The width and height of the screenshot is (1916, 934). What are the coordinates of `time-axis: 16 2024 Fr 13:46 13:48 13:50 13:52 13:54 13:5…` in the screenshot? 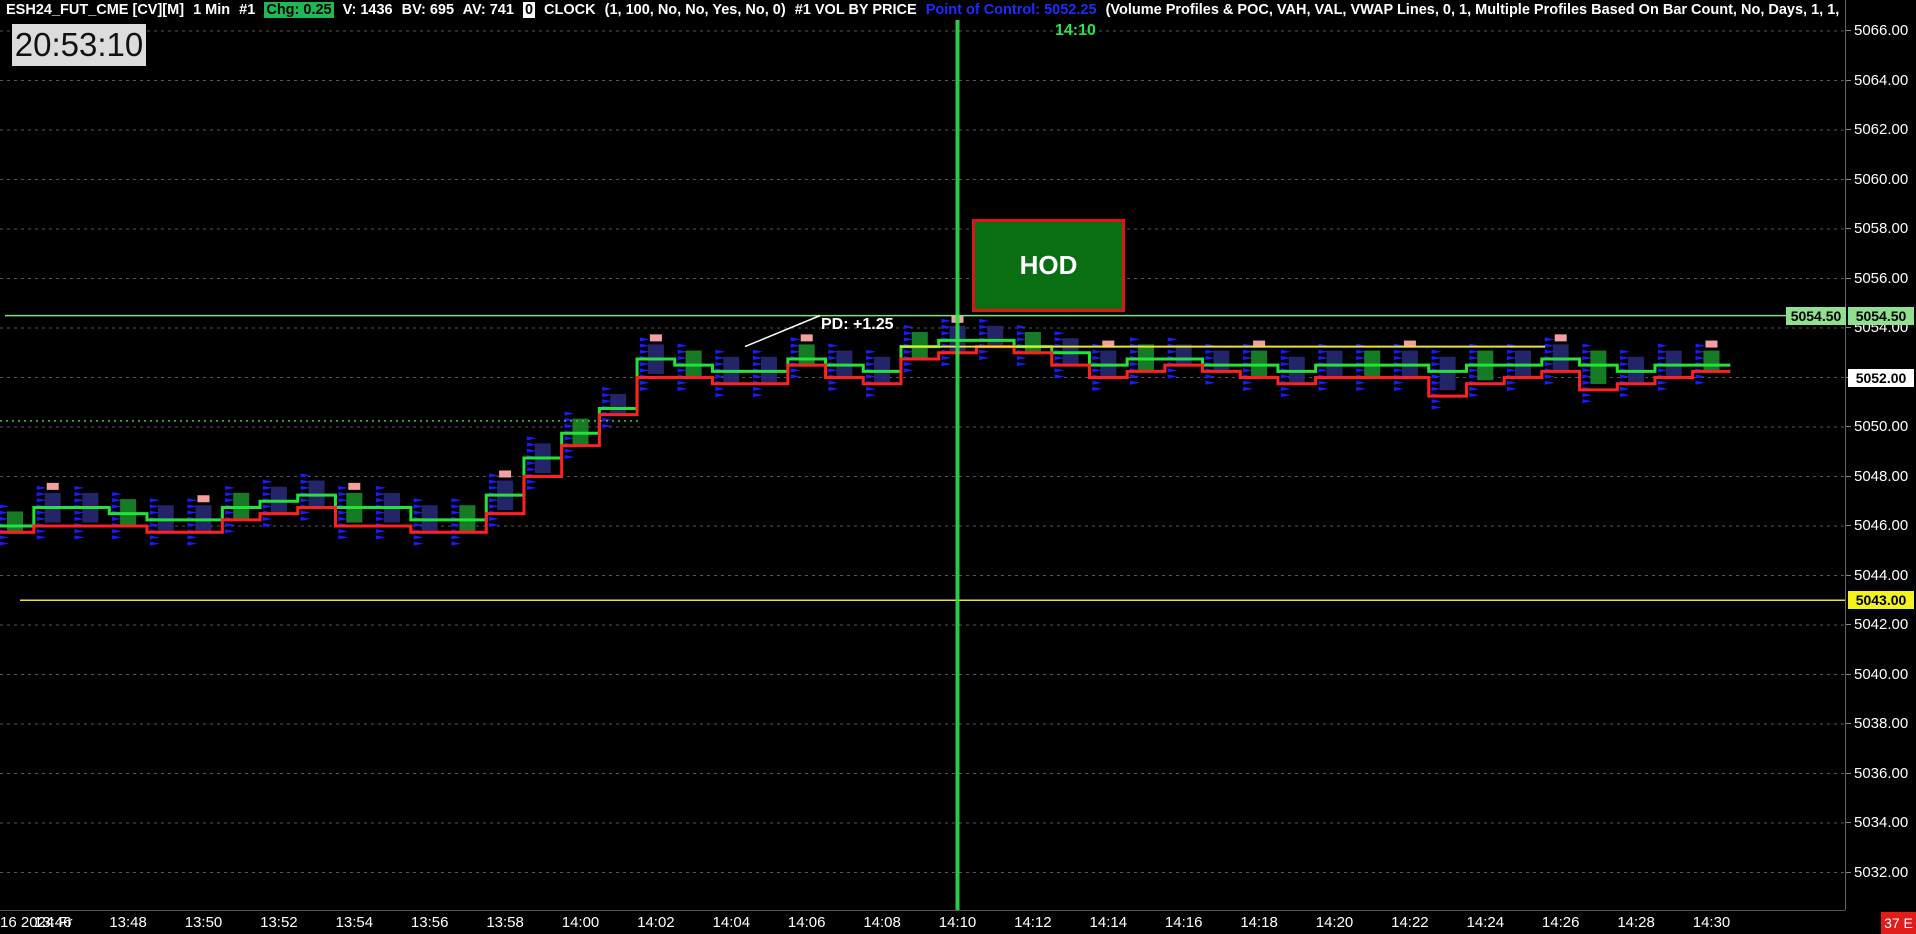 It's located at (922, 922).